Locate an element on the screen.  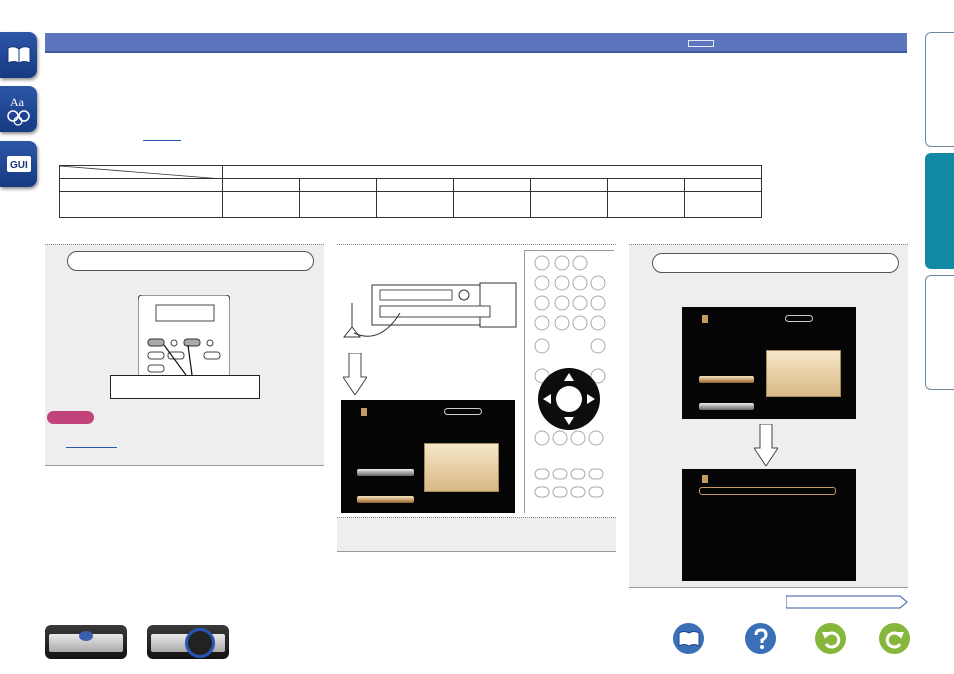
svg-text: GUI is located at coordinates (19, 165).